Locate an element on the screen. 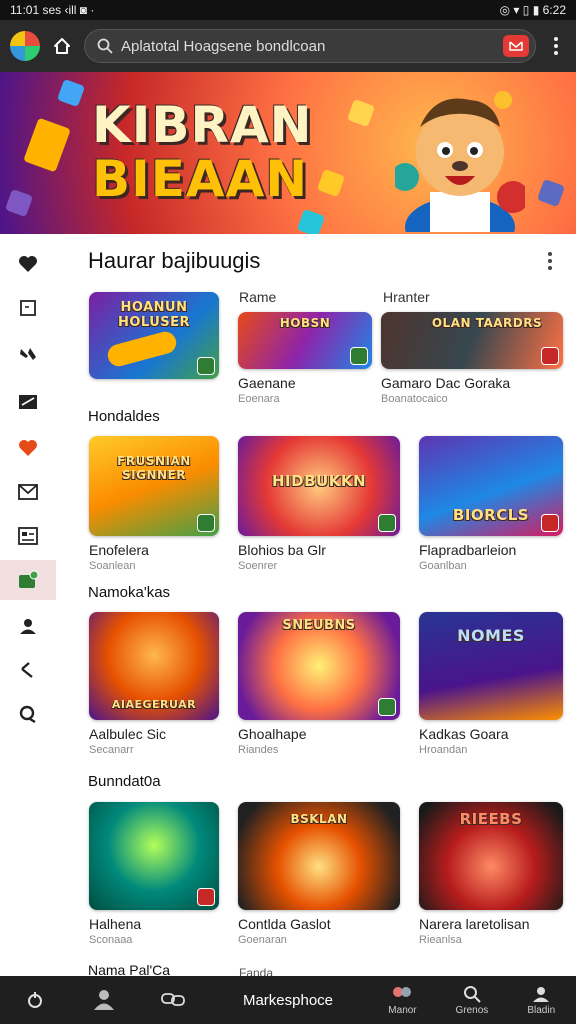 The image size is (576, 1024). sidebar-item-mail is located at coordinates (28, 402).